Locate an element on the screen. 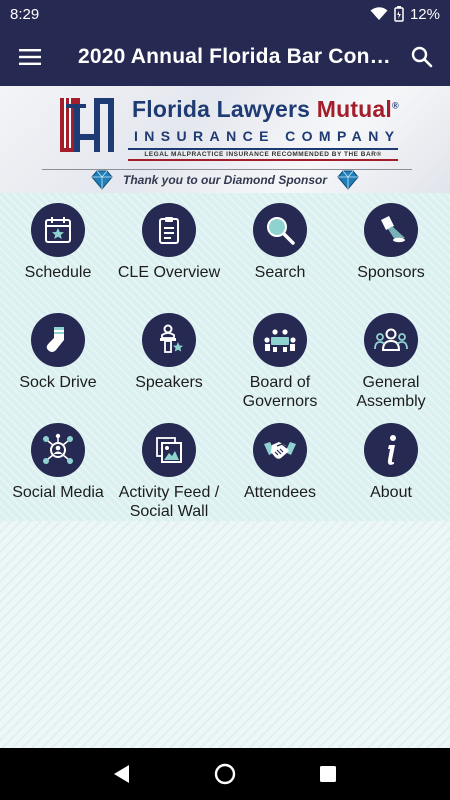 This screenshot has height=800, width=450. clipboard-icon is located at coordinates (169, 230).